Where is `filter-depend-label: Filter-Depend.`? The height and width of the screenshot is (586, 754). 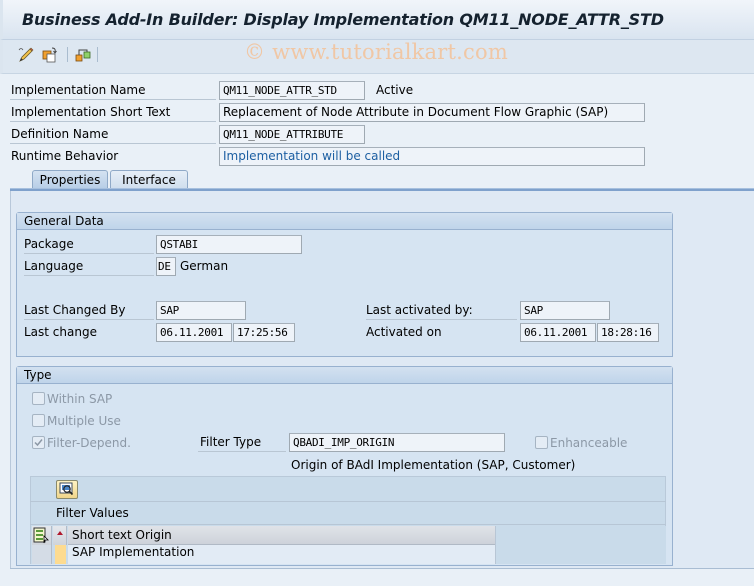
filter-depend-label: Filter-Depend. is located at coordinates (89, 443).